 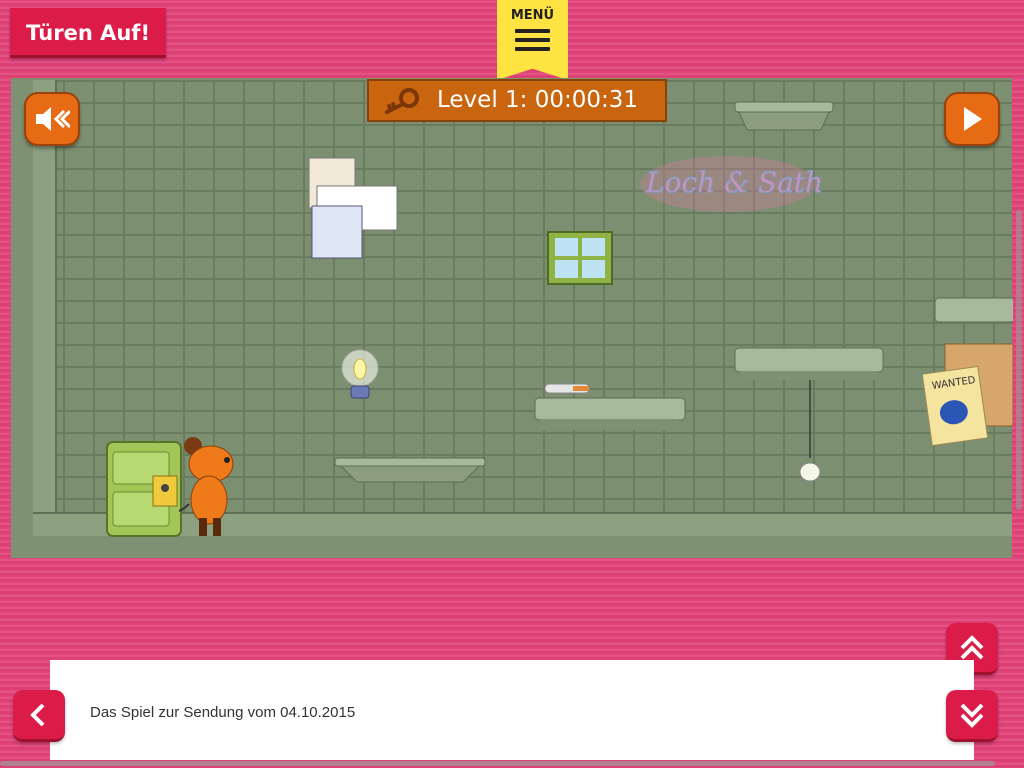 What do you see at coordinates (410, 470) in the screenshot?
I see `ledge-low` at bounding box center [410, 470].